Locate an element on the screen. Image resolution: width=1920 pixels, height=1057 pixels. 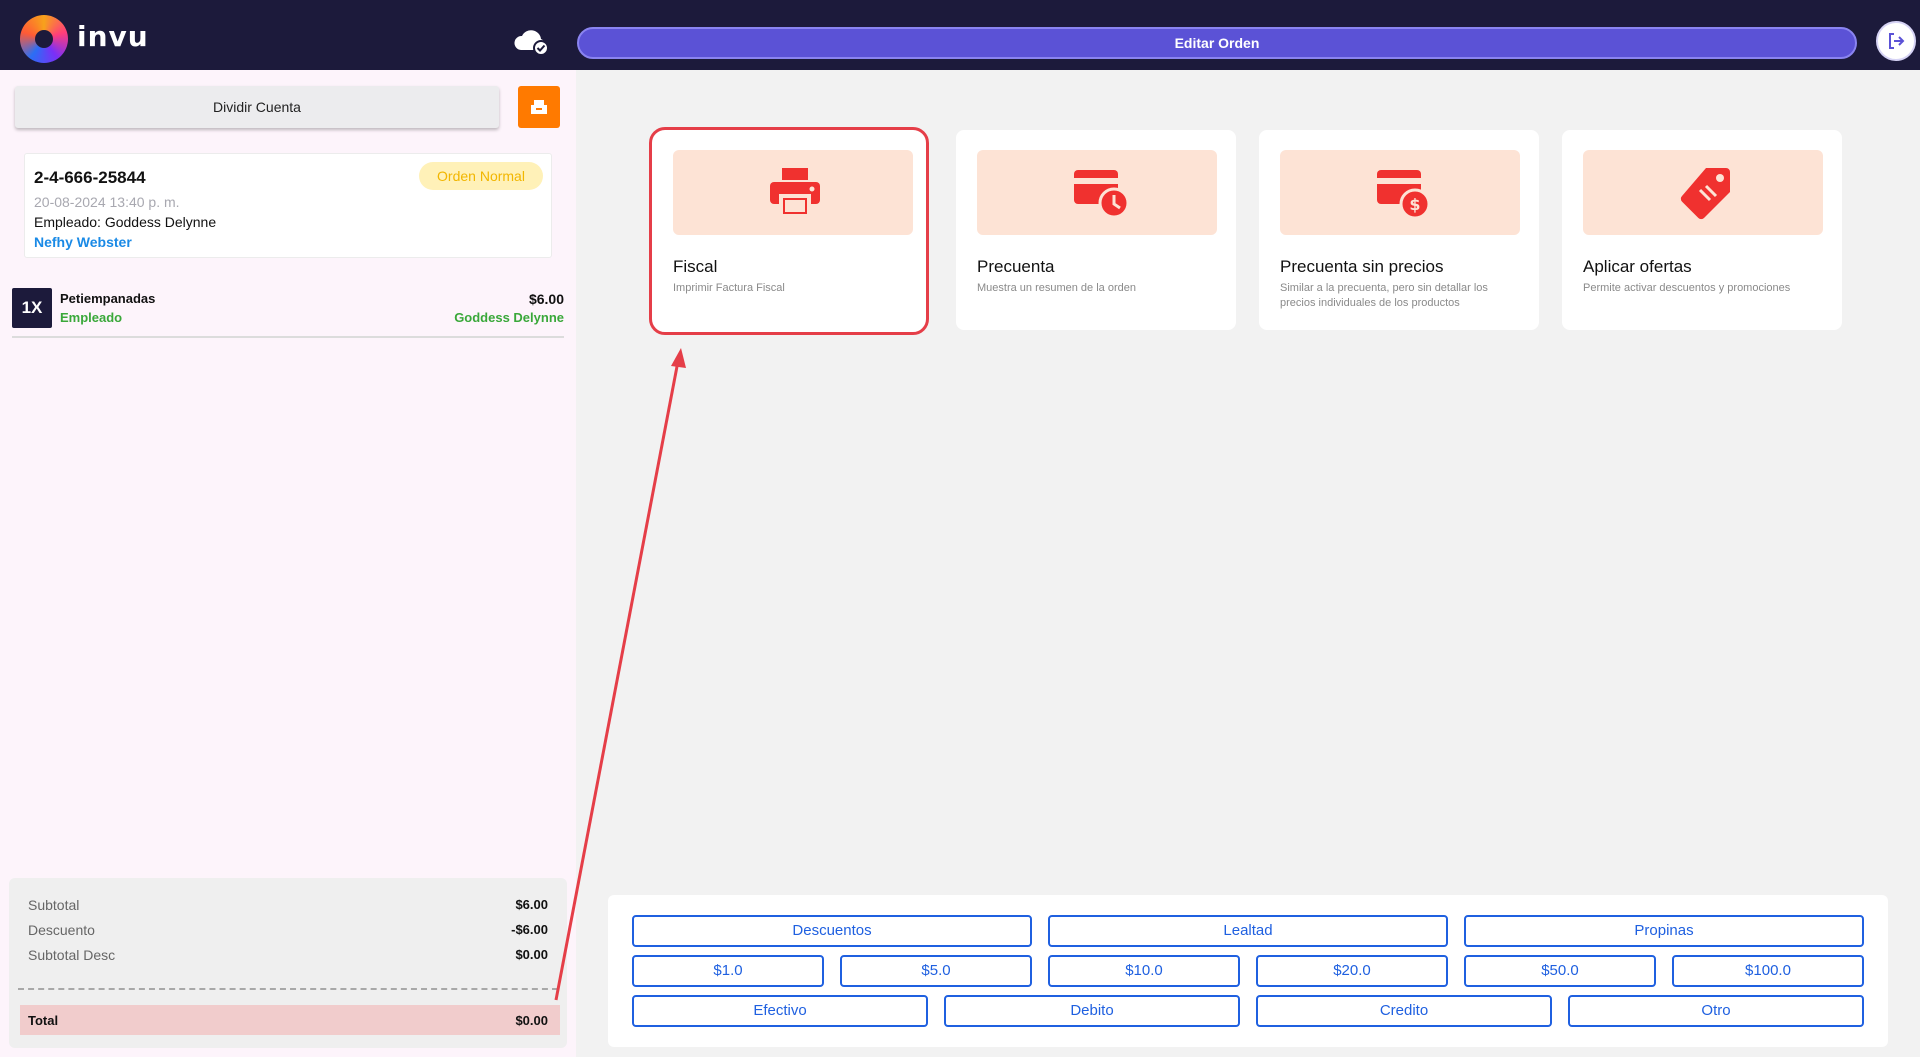
invu-logo is located at coordinates (44, 39).